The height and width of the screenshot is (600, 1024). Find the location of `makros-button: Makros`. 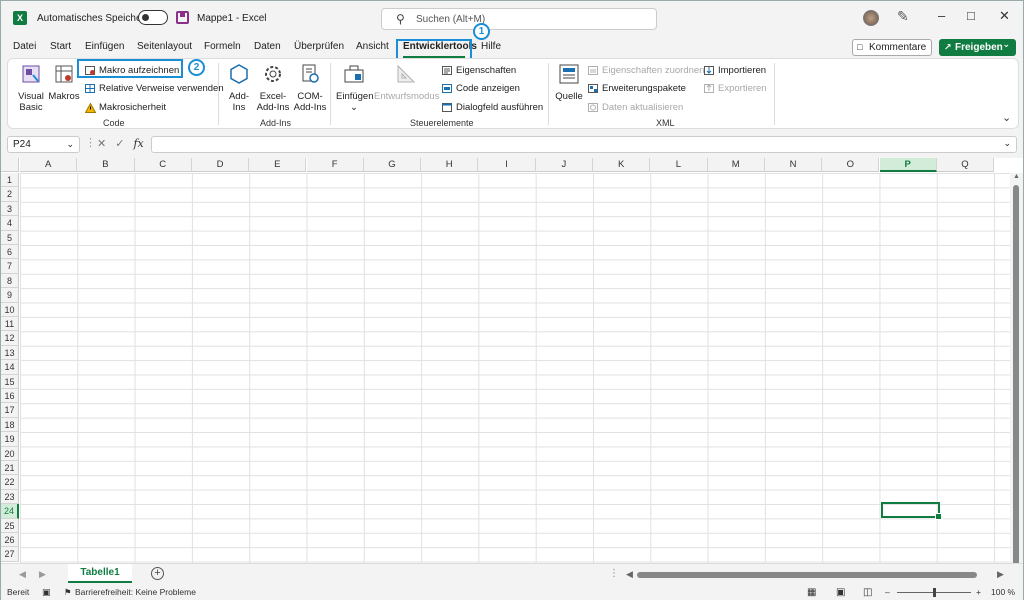

makros-button: Makros is located at coordinates (64, 82).